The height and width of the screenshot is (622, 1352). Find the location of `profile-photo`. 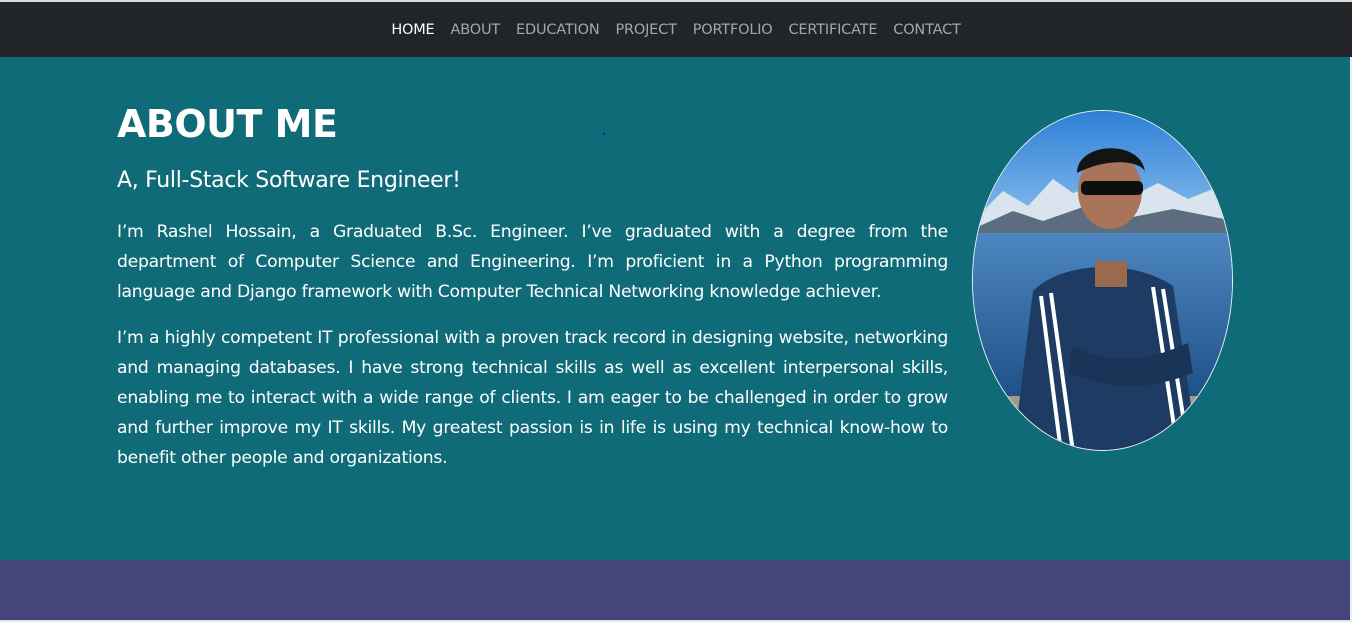

profile-photo is located at coordinates (1102, 280).